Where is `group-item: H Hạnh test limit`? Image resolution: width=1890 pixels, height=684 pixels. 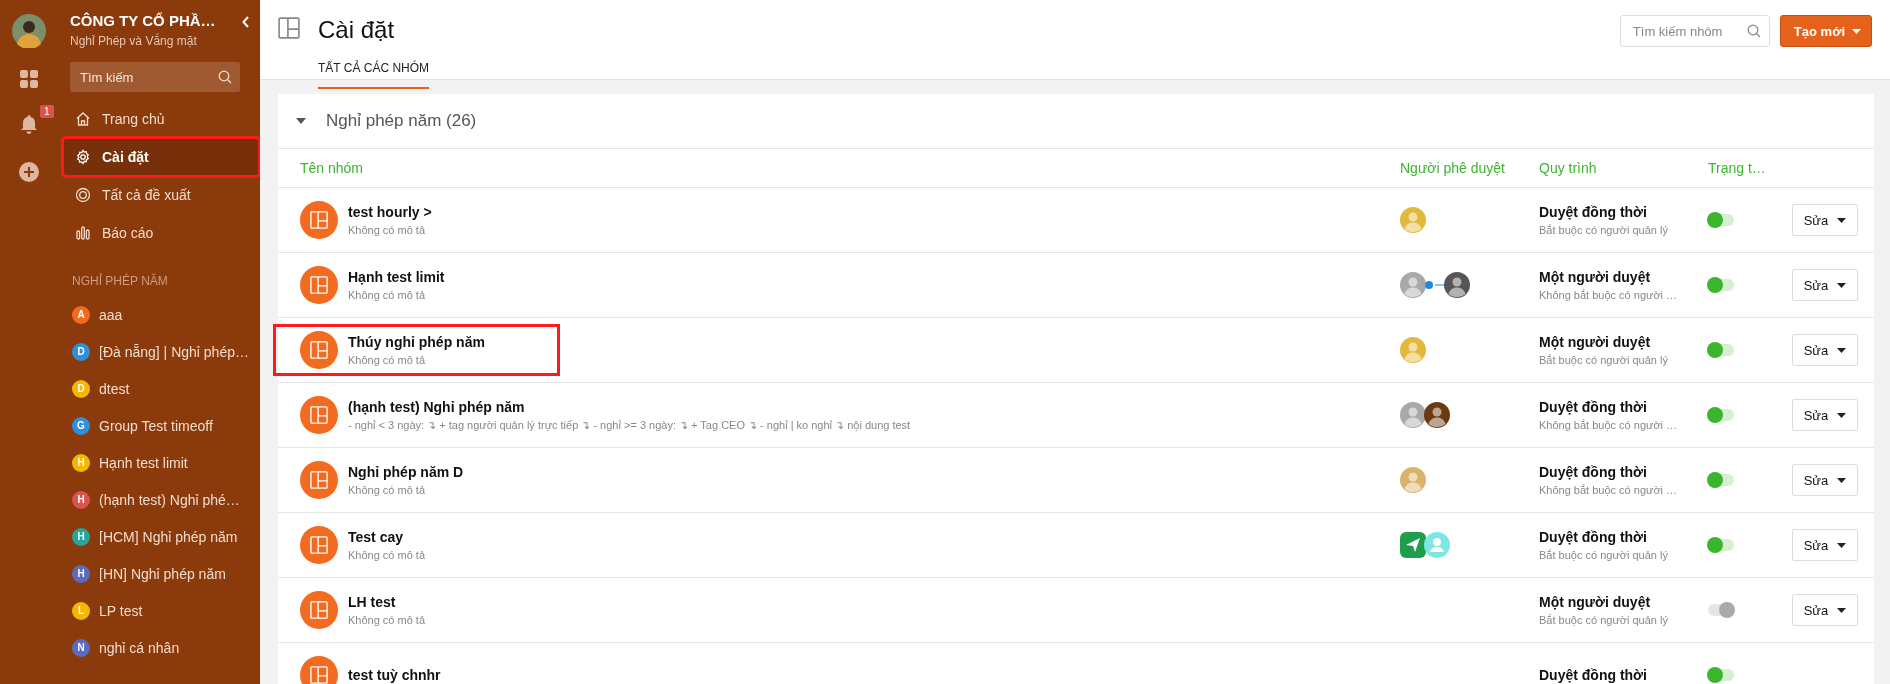
group-item: H Hạnh test limit is located at coordinates (160, 462).